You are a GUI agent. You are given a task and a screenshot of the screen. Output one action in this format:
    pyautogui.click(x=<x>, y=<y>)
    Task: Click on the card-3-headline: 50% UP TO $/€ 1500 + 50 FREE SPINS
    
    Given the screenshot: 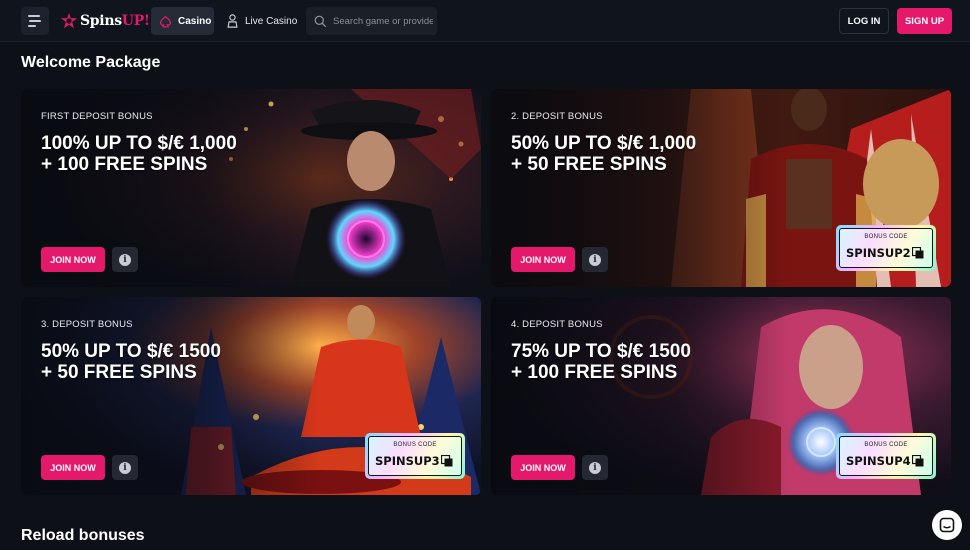 What is the action you would take?
    pyautogui.click(x=131, y=362)
    